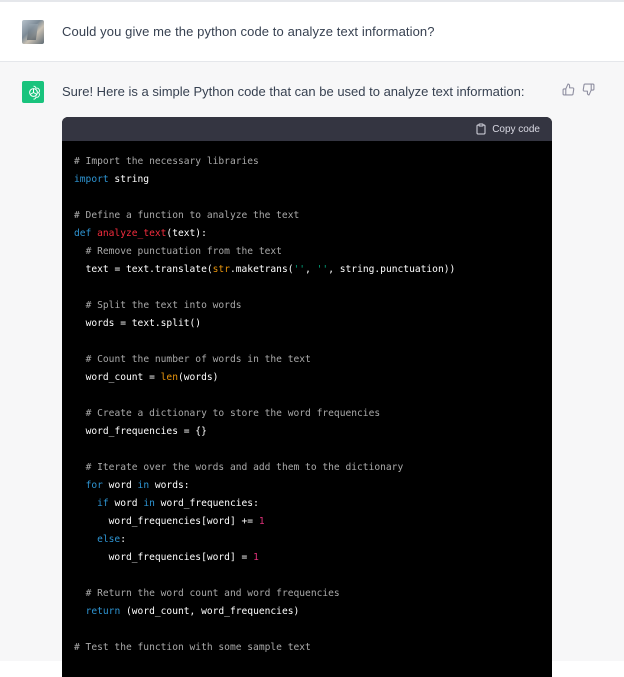 This screenshot has width=624, height=677. I want to click on openai-logo-icon, so click(33, 92).